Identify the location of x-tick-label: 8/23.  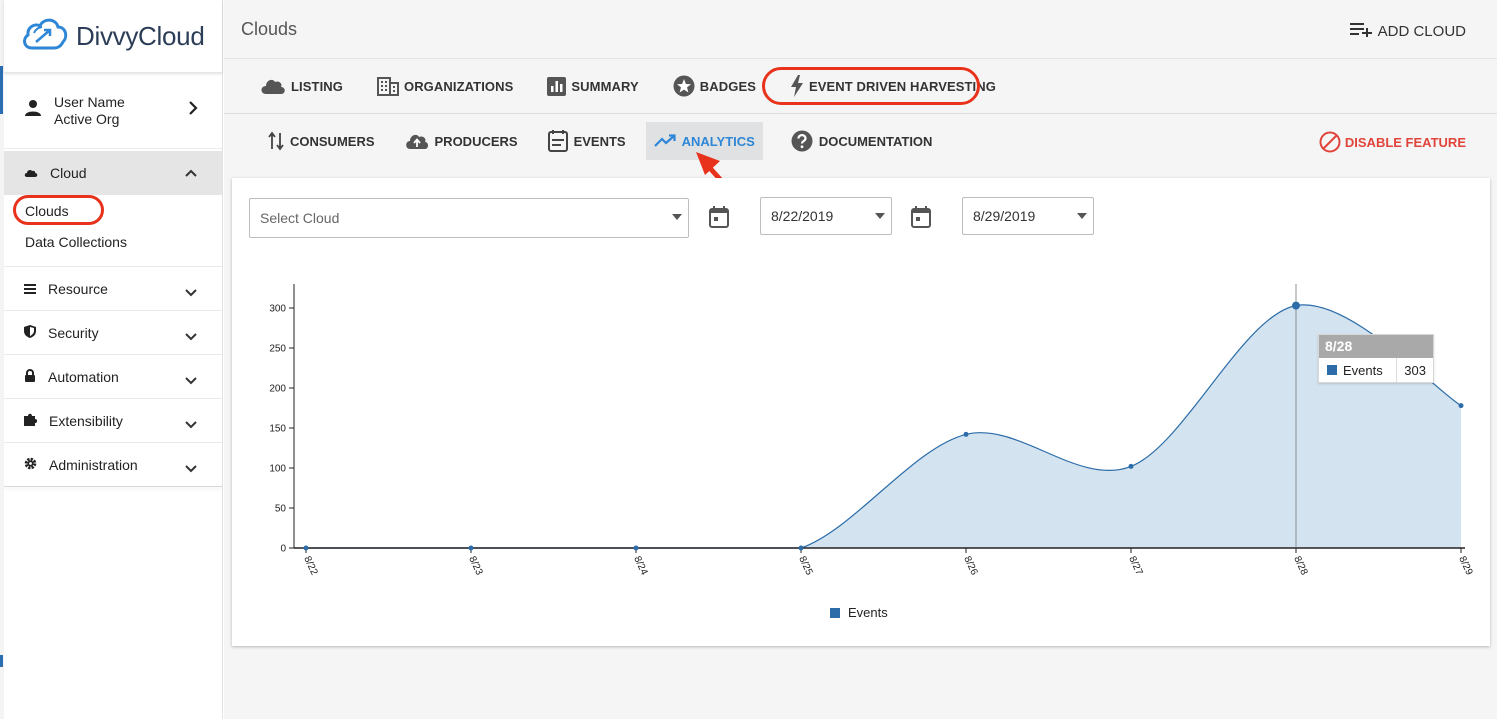
(475, 566).